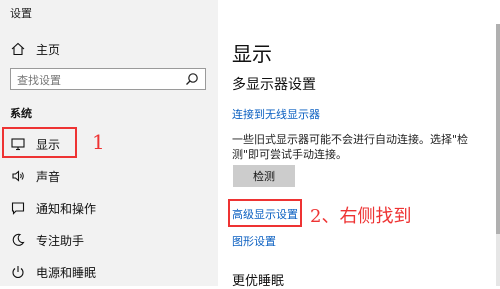  Describe the element at coordinates (276, 114) in the screenshot. I see `wireless-display-link: 连接到无线显示器` at that location.